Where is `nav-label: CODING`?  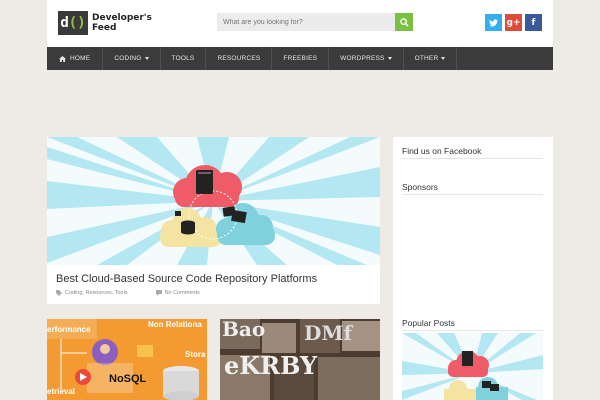
nav-label: CODING is located at coordinates (128, 58).